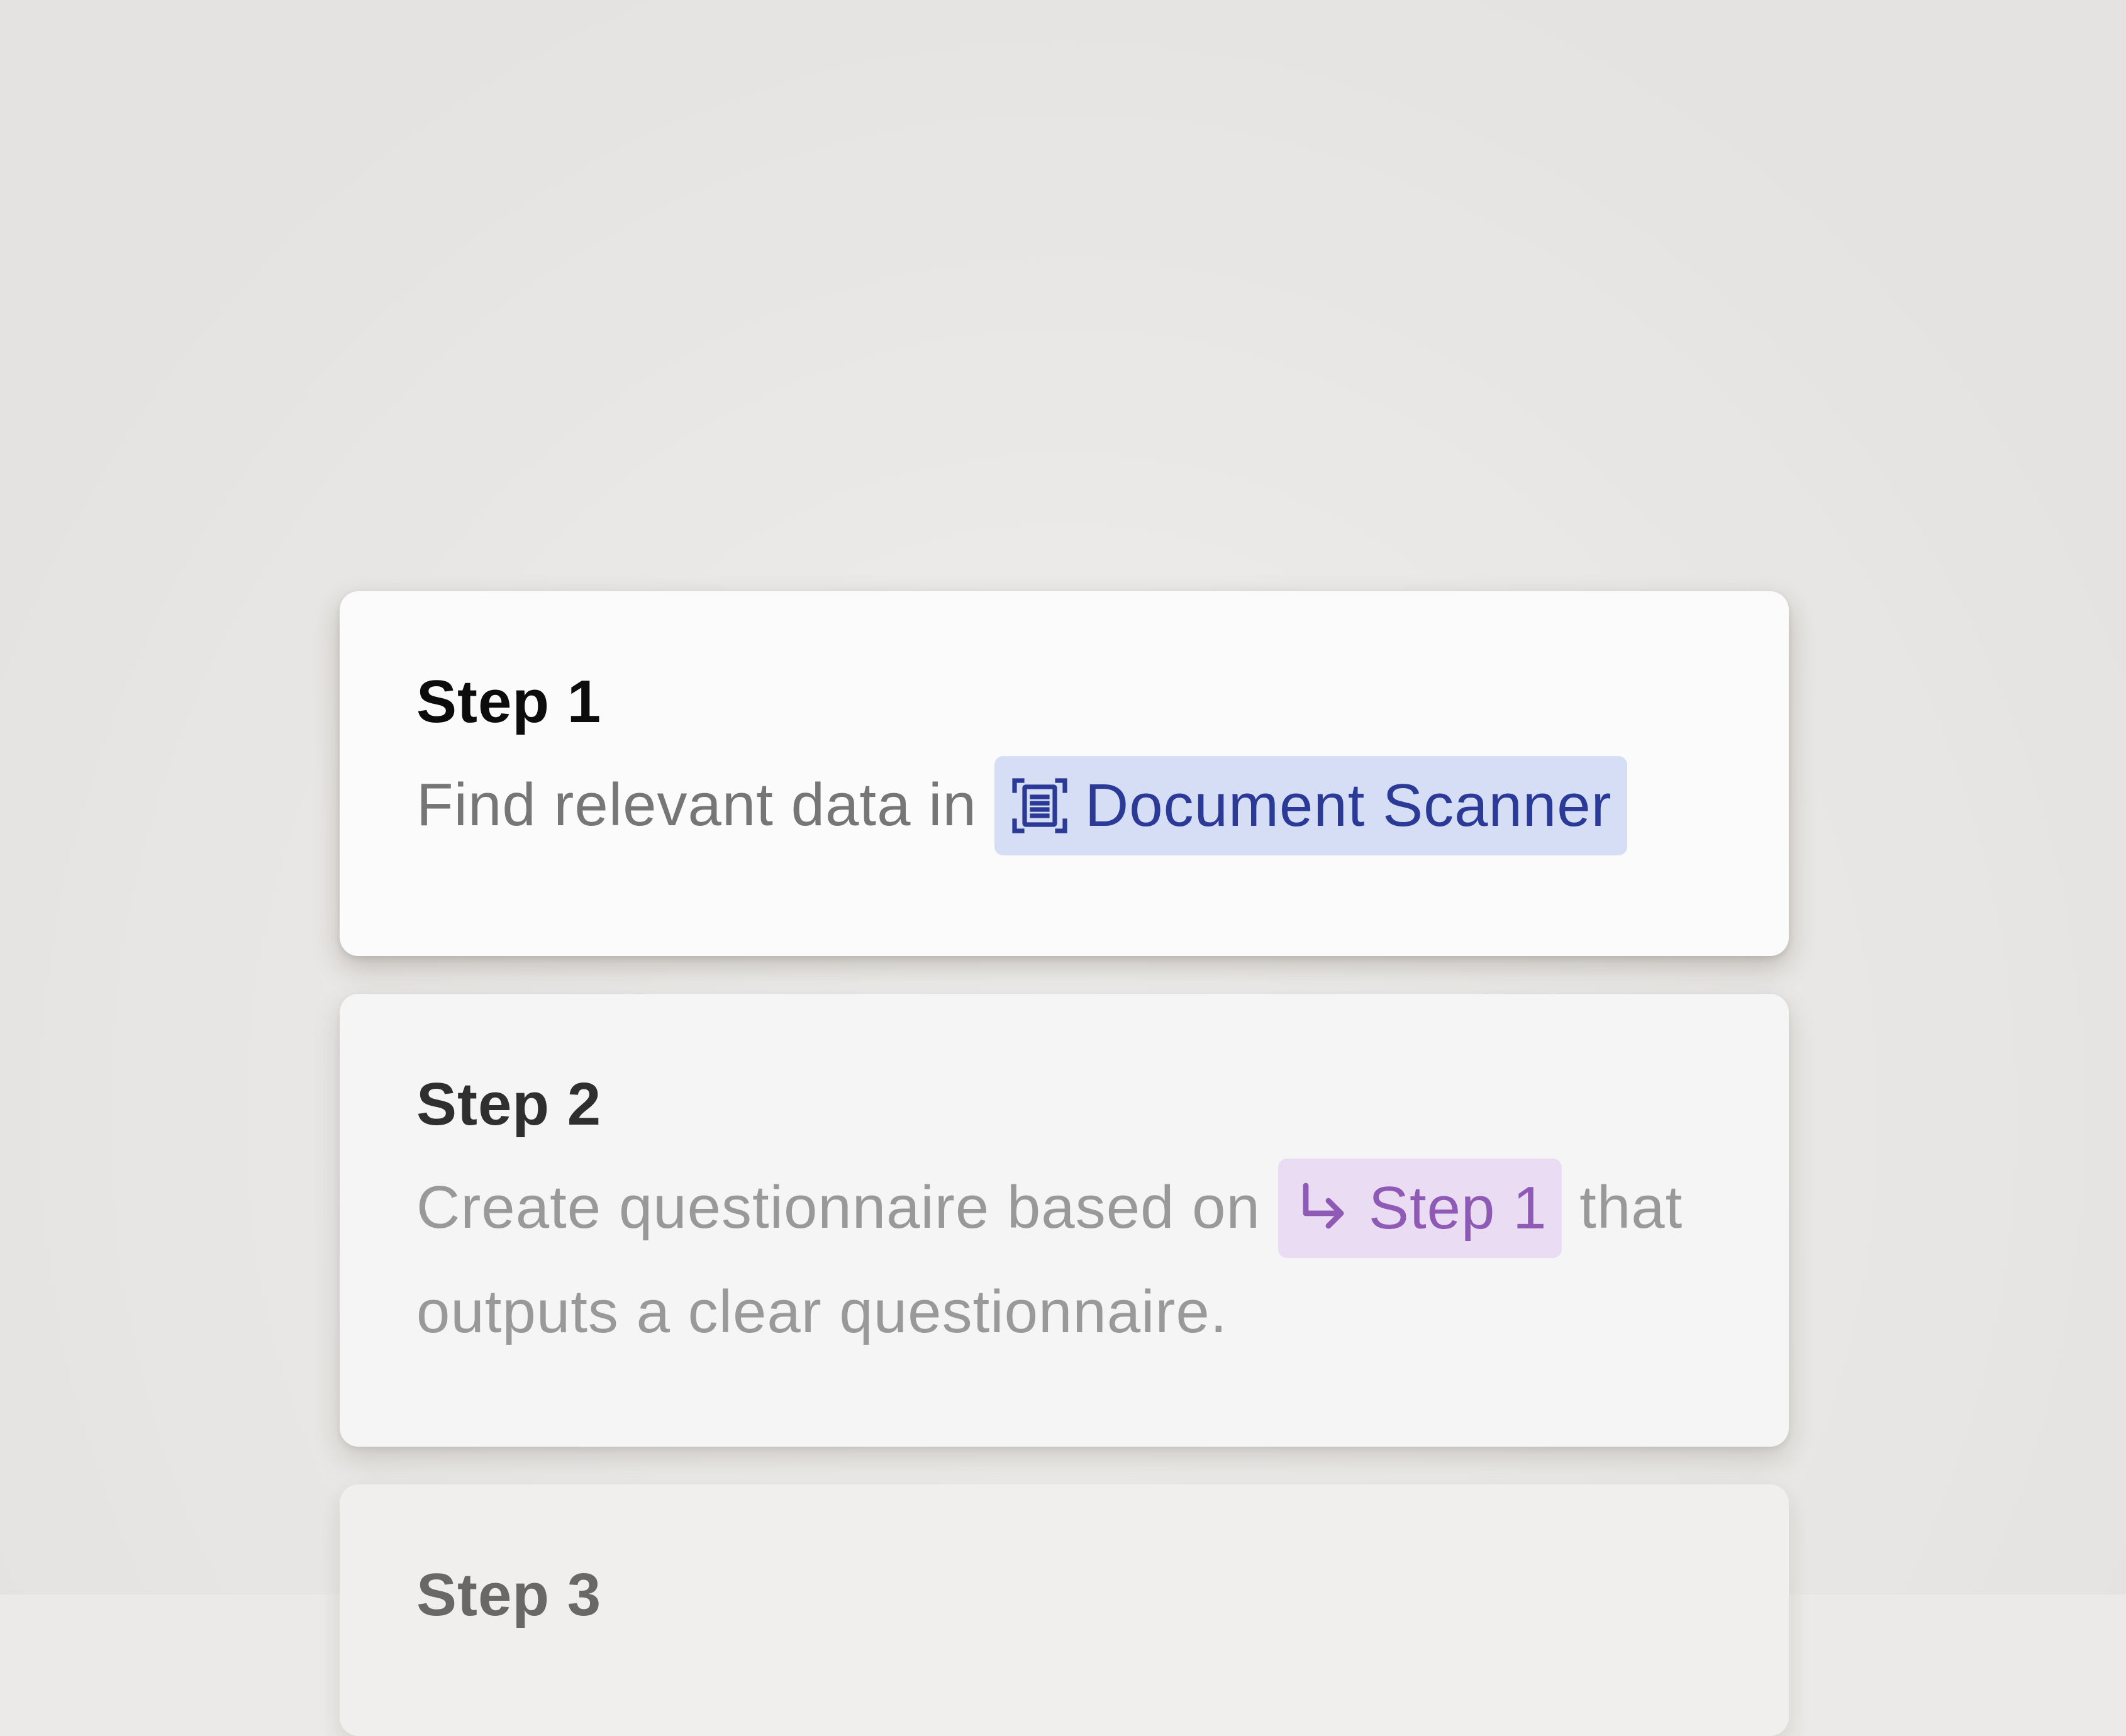  I want to click on chip-label: Document Scanner, so click(1348, 805).